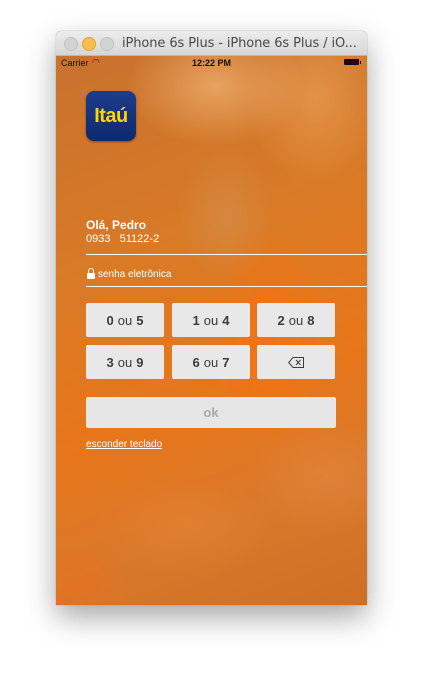  I want to click on backspace-icon, so click(296, 362).